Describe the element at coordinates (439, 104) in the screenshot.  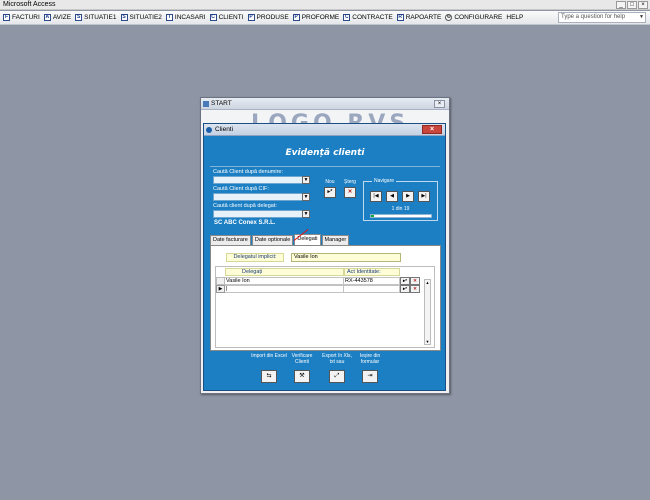
I see `start-close-icon: ×` at that location.